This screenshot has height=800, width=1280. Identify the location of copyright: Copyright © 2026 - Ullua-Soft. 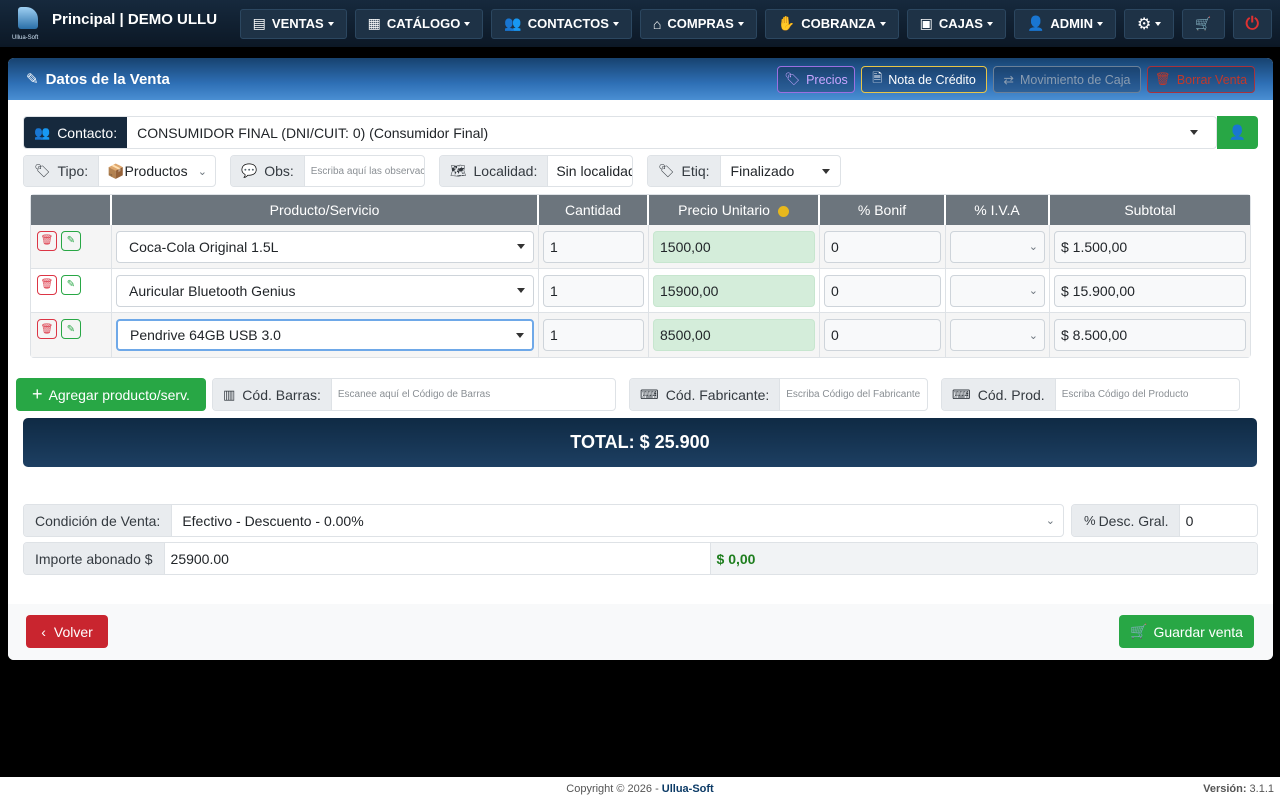
(640, 788).